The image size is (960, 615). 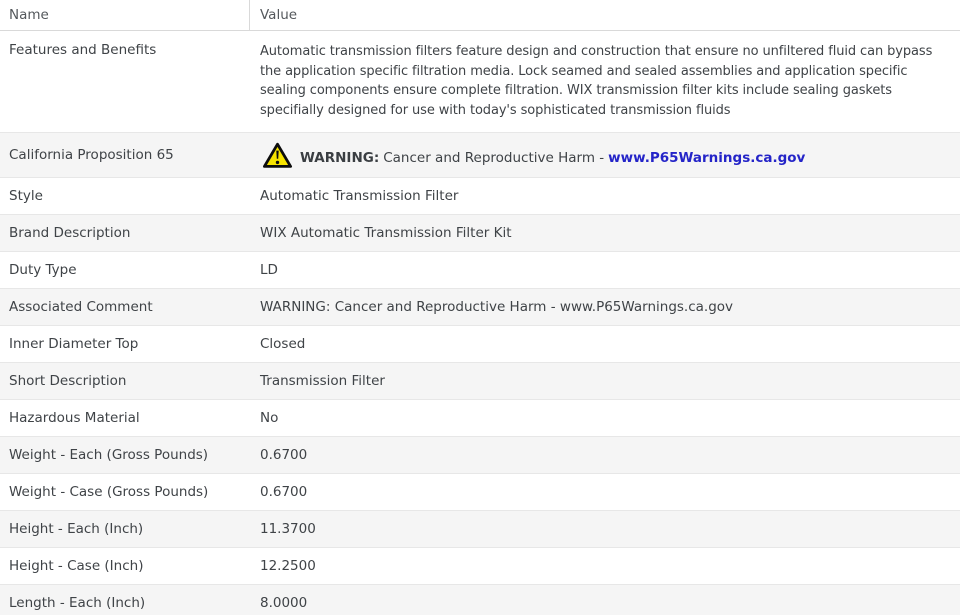 What do you see at coordinates (43, 270) in the screenshot?
I see `row-name: Duty Type` at bounding box center [43, 270].